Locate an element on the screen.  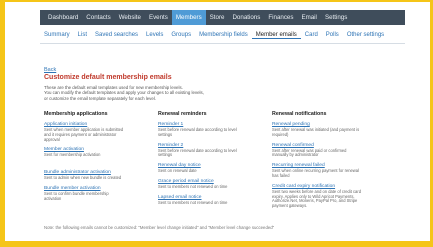
desc-line: activation is located at coordinates (53, 198).